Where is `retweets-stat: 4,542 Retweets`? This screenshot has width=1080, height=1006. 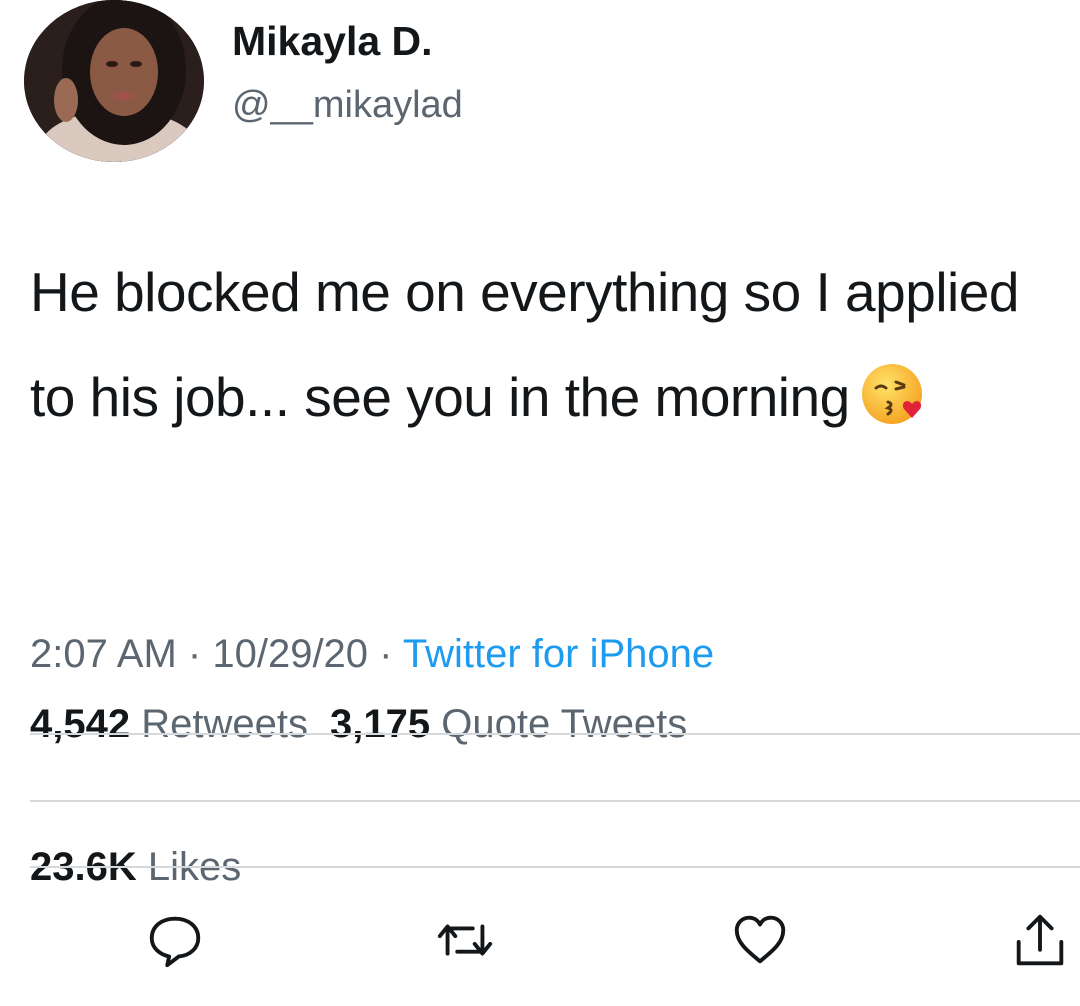 retweets-stat: 4,542 Retweets is located at coordinates (169, 724).